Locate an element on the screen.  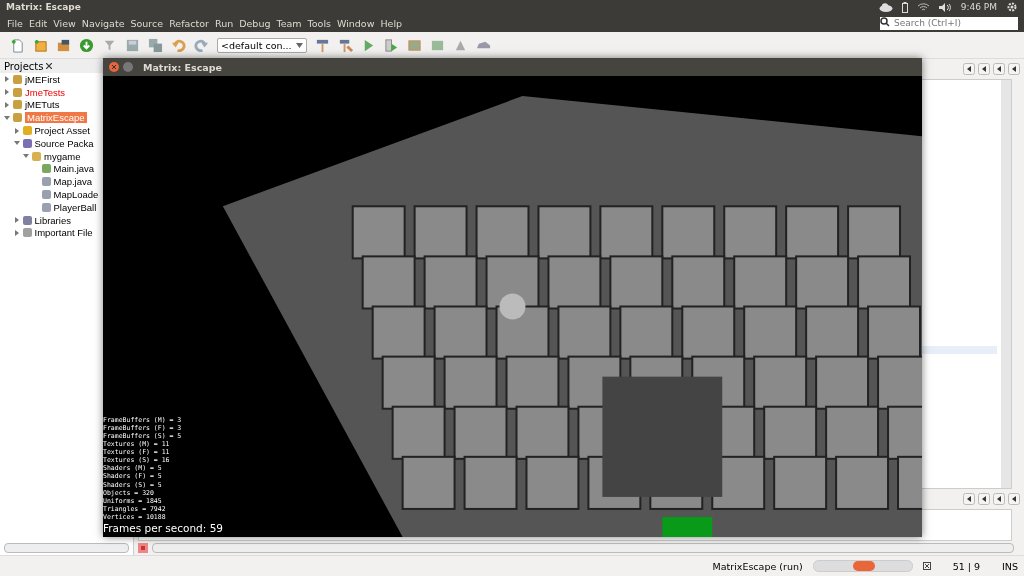
menu-item: Refactor is located at coordinates (189, 23).